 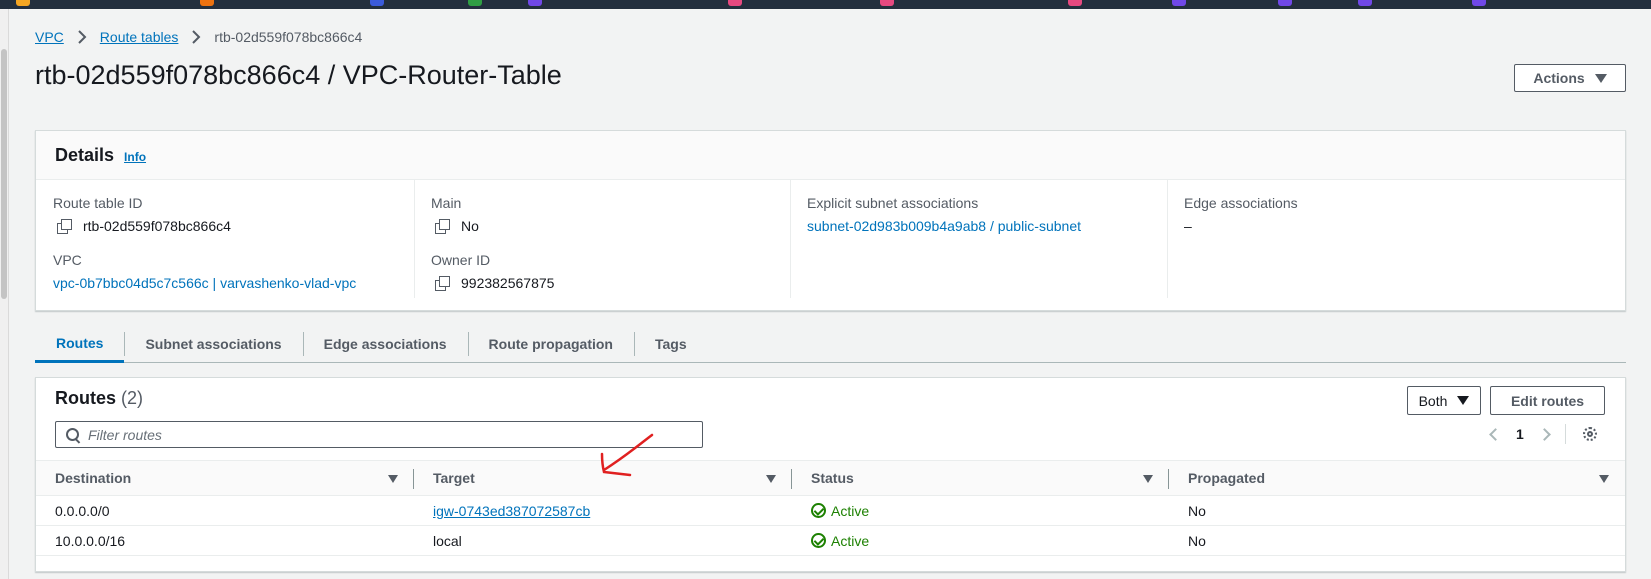 What do you see at coordinates (1433, 400) in the screenshot?
I see `both-dropdown-label: Both` at bounding box center [1433, 400].